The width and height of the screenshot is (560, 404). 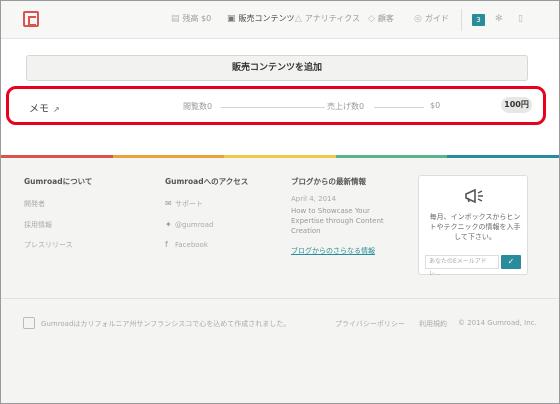 I want to click on nav-balance-label: 残高 $0, so click(x=197, y=18).